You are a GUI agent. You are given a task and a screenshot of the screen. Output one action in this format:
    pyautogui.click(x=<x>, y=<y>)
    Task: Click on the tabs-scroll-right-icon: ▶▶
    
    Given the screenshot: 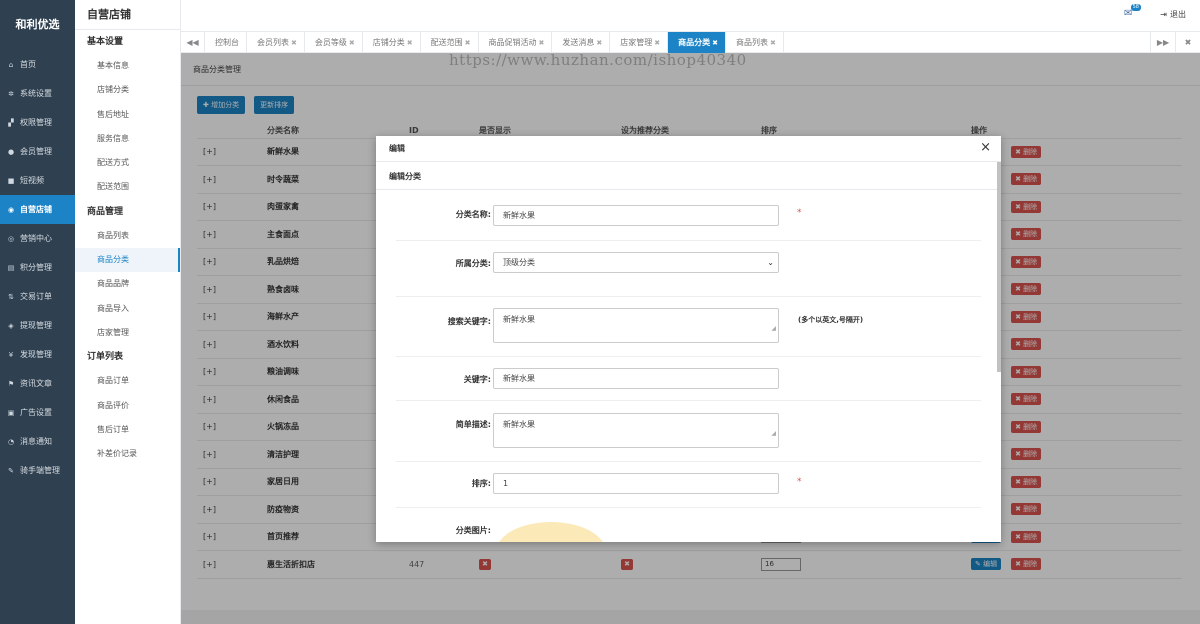 What is the action you would take?
    pyautogui.click(x=1162, y=42)
    